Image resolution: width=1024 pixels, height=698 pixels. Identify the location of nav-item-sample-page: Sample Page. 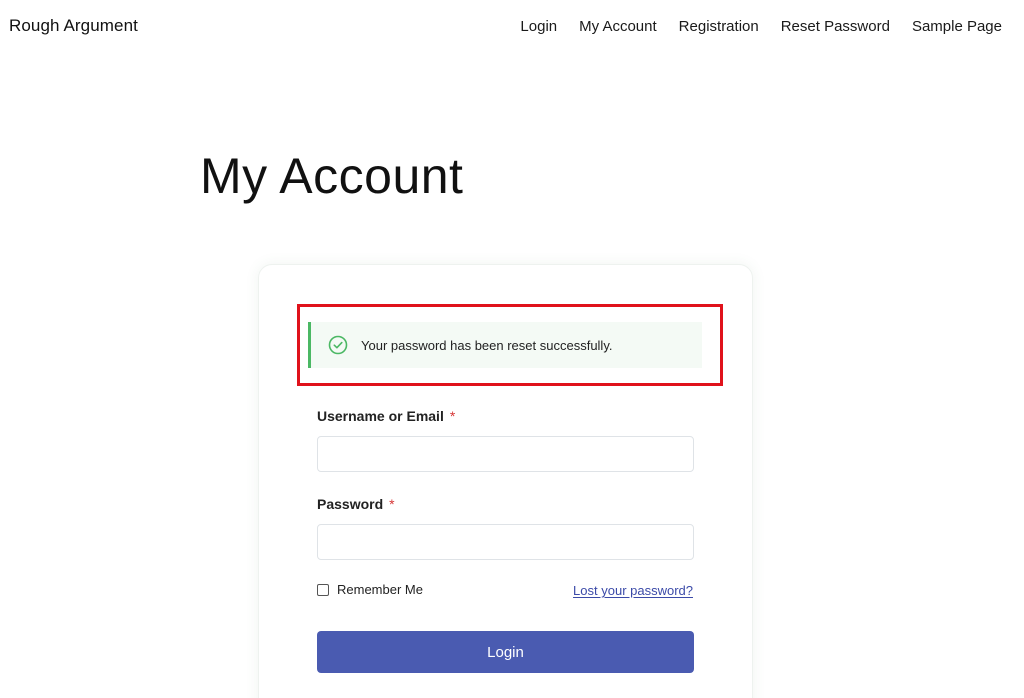
(957, 26).